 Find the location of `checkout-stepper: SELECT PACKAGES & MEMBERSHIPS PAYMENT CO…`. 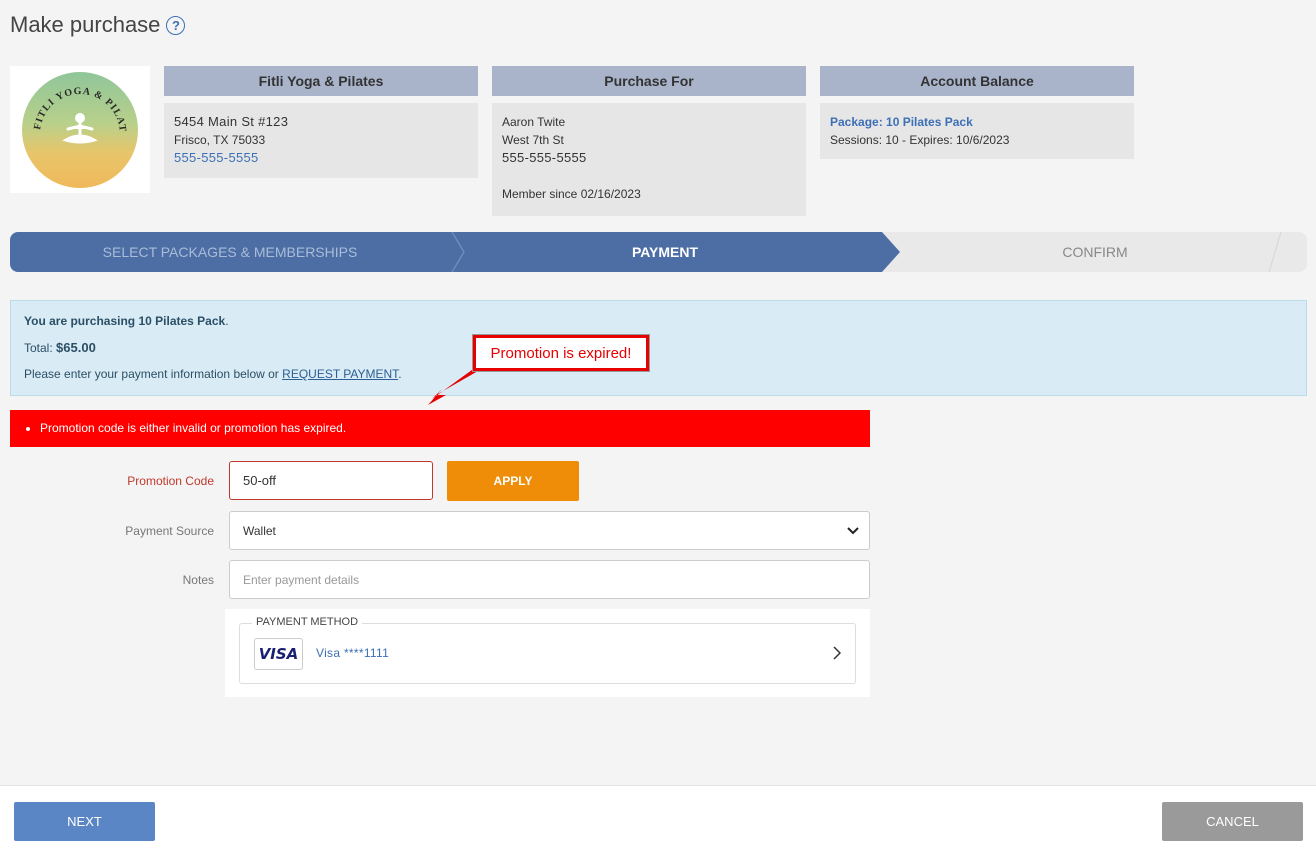

checkout-stepper: SELECT PACKAGES & MEMBERSHIPS PAYMENT CO… is located at coordinates (658, 252).